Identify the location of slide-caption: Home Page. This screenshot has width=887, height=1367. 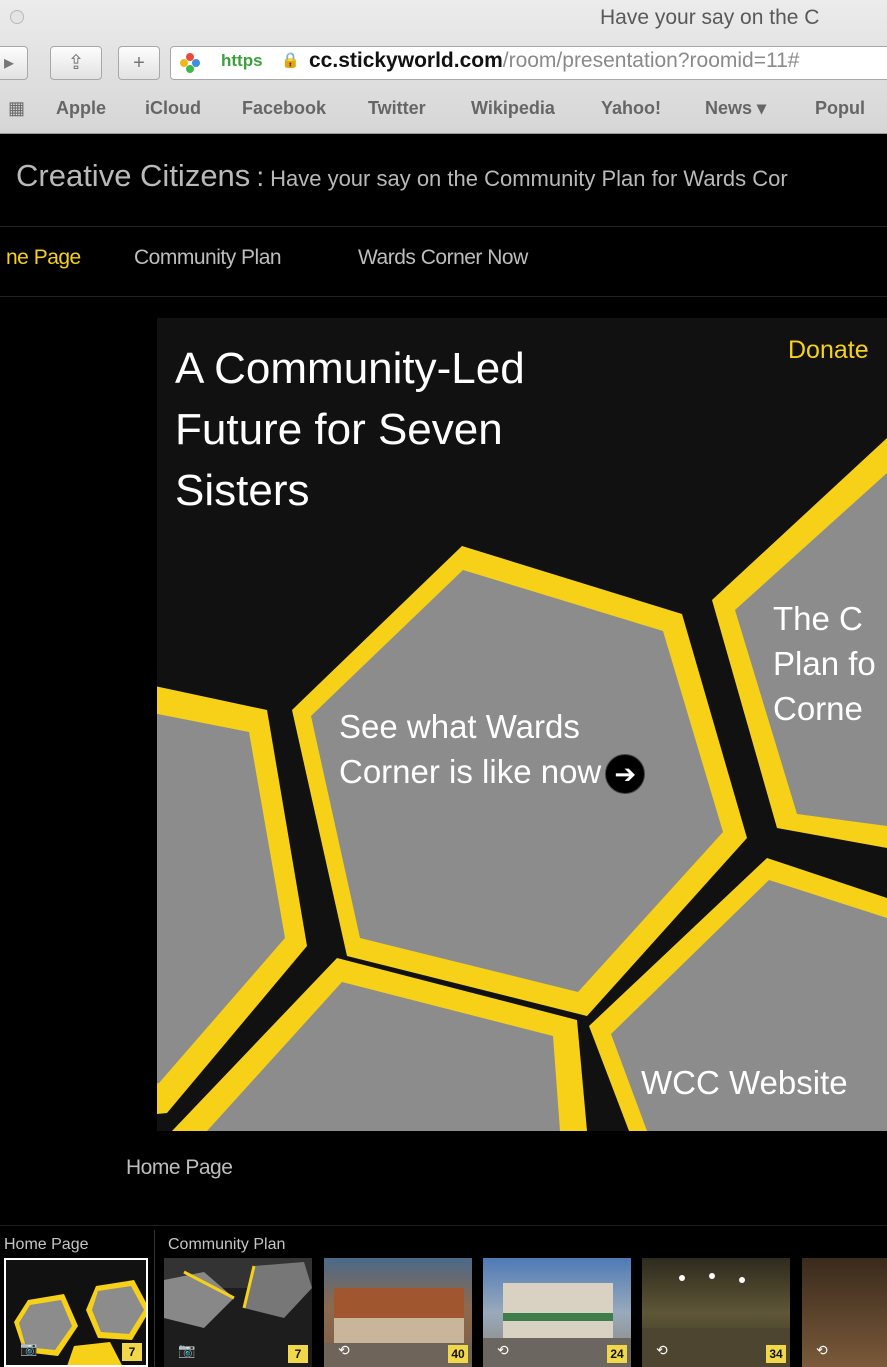
(179, 1167).